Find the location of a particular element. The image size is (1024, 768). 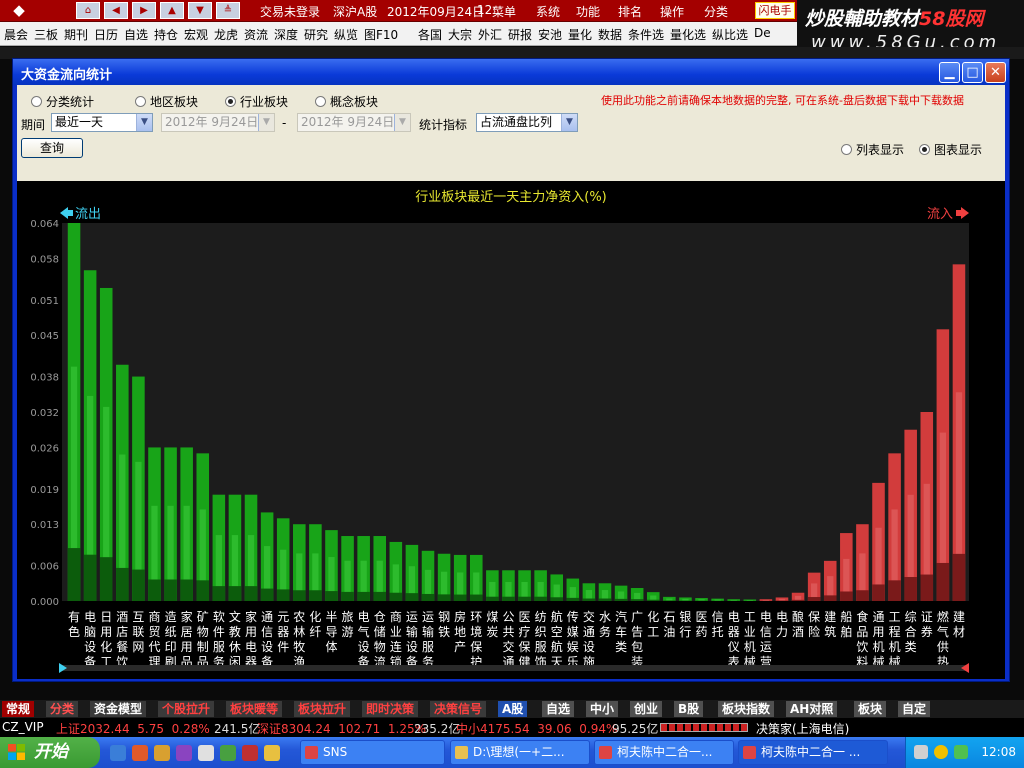

menu-item: 资流 is located at coordinates (256, 34).